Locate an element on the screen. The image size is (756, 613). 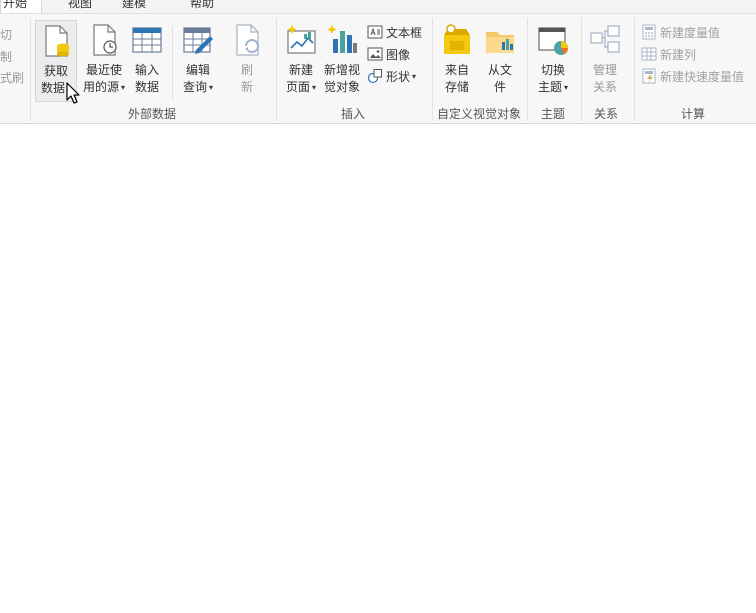
edit-queries-button: 编辑查询 ▾ is located at coordinates (198, 61).